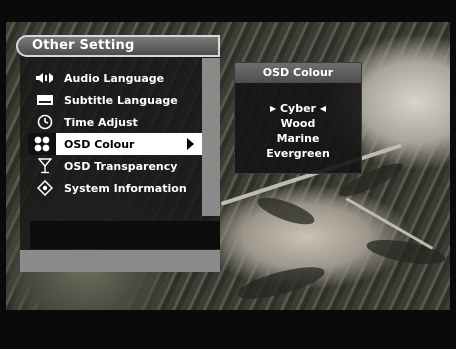 The image size is (456, 349). What do you see at coordinates (211, 137) in the screenshot?
I see `panel-side-strip` at bounding box center [211, 137].